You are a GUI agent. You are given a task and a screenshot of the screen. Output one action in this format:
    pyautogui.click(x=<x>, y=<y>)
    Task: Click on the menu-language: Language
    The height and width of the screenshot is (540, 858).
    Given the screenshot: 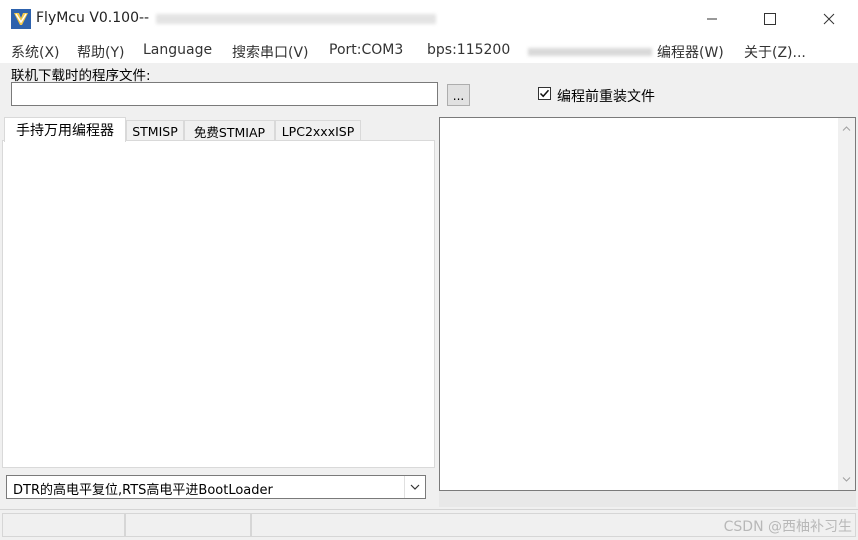 What is the action you would take?
    pyautogui.click(x=177, y=50)
    